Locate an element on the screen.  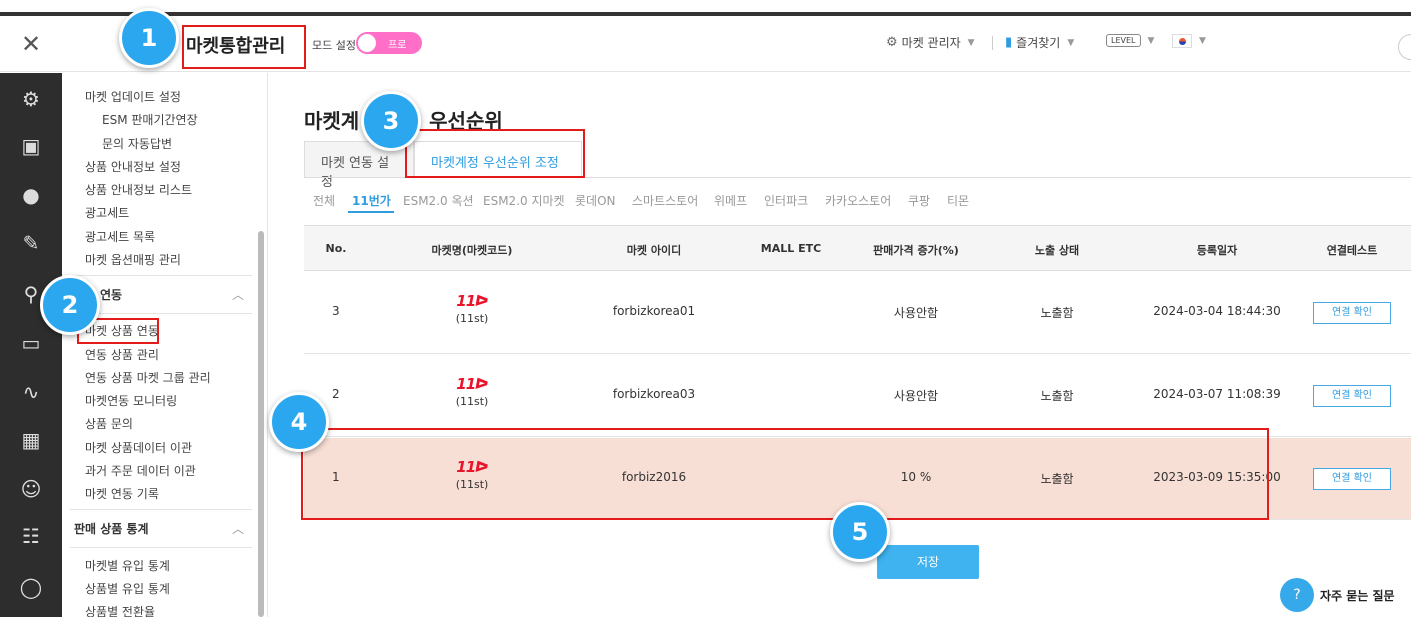
bookmark-icon: ▮ is located at coordinates (1009, 42).